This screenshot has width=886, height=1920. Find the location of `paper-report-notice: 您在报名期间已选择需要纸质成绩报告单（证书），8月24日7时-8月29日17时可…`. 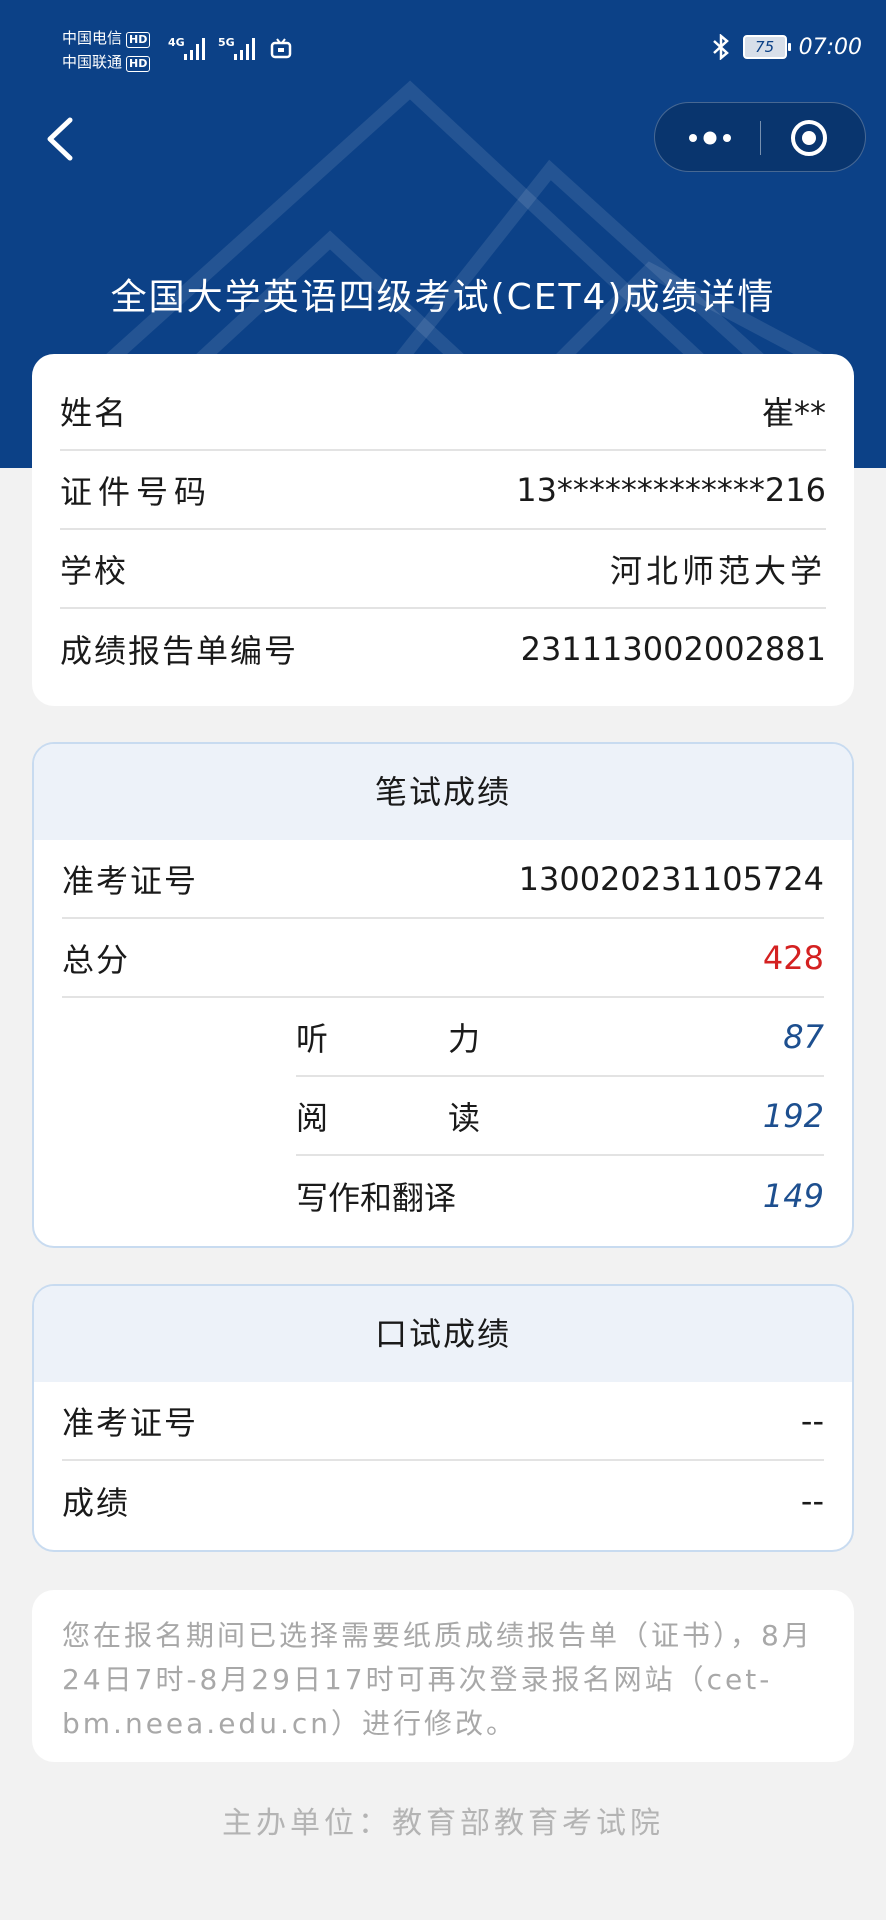

paper-report-notice: 您在报名期间已选择需要纸质成绩报告单（证书），8月24日7时-8月29日17时可… is located at coordinates (443, 1676).